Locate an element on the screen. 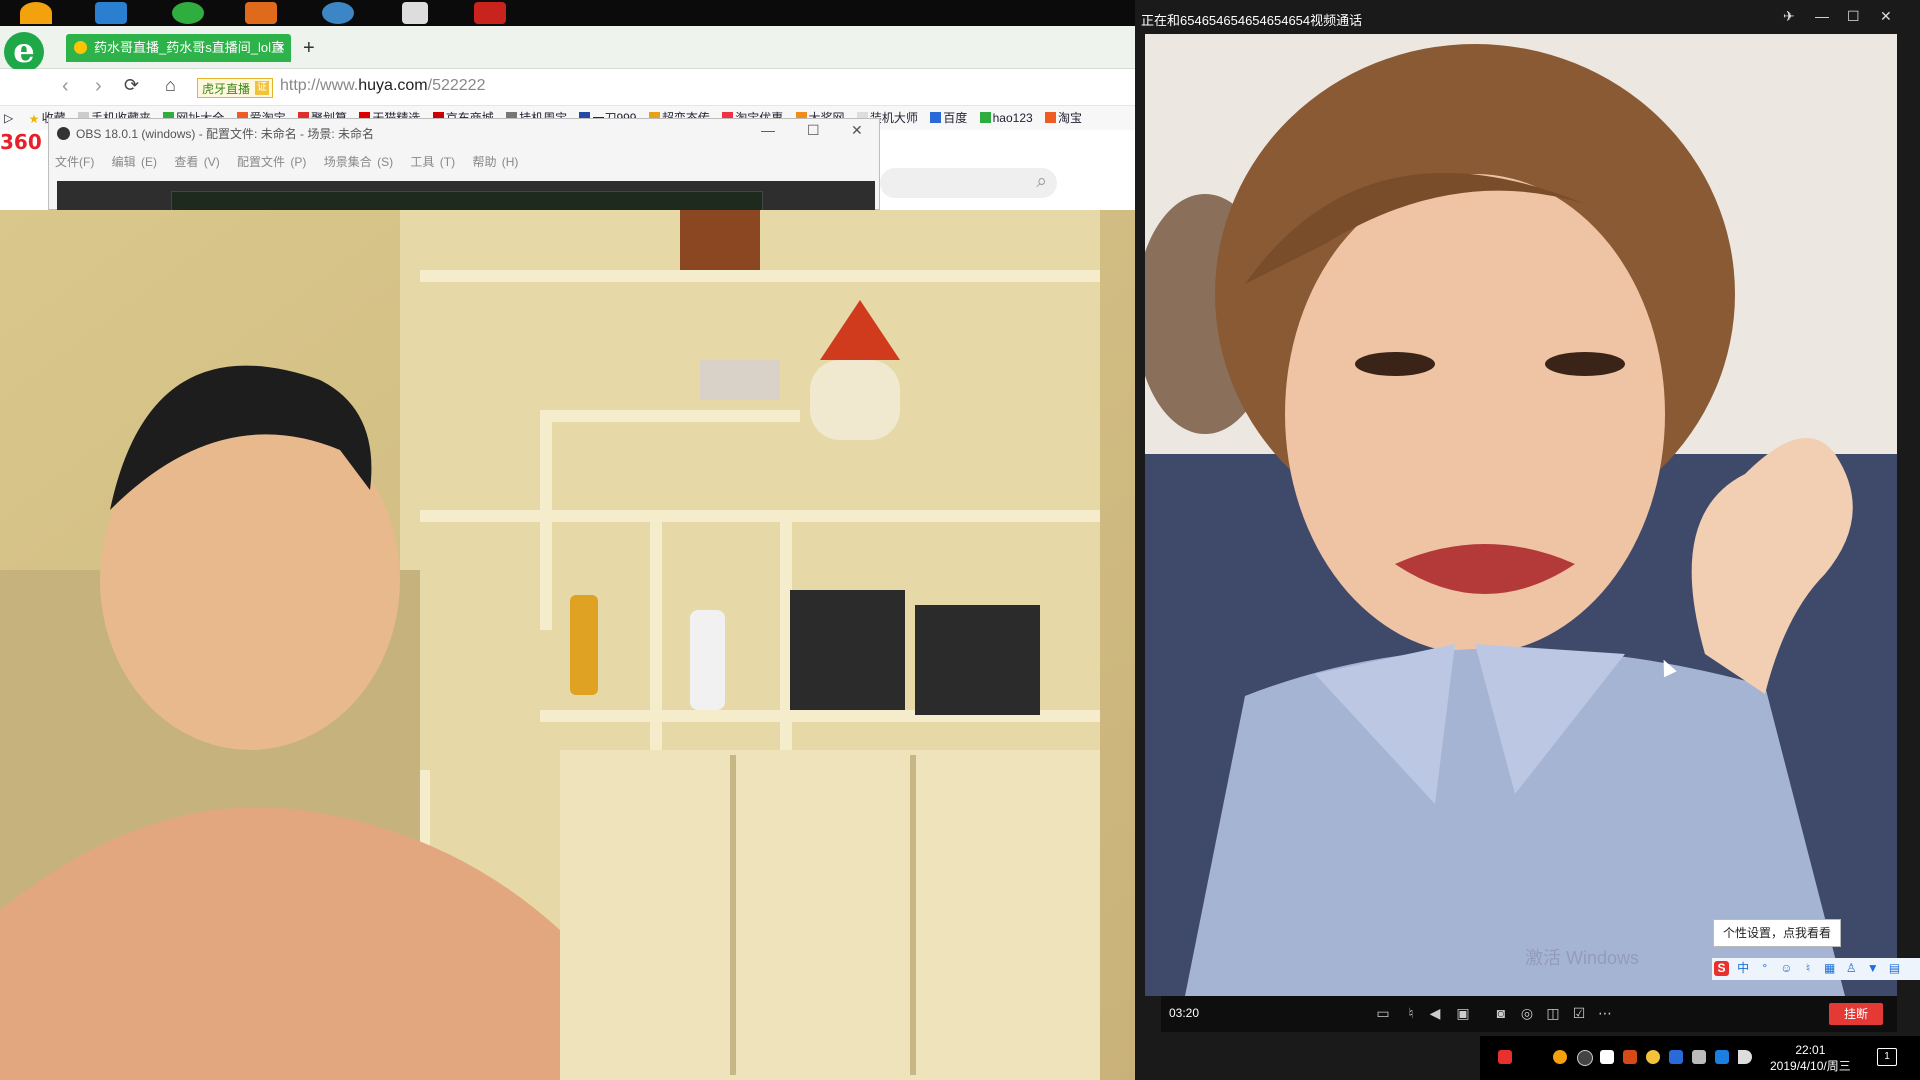  site-badge-label: 虎牙直播 is located at coordinates (226, 89).